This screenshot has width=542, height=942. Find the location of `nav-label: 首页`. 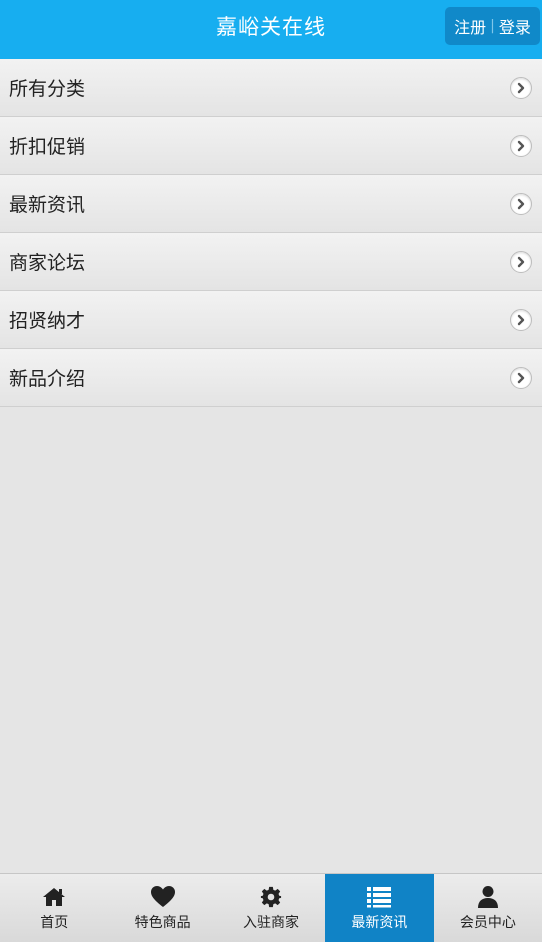

nav-label: 首页 is located at coordinates (54, 923).